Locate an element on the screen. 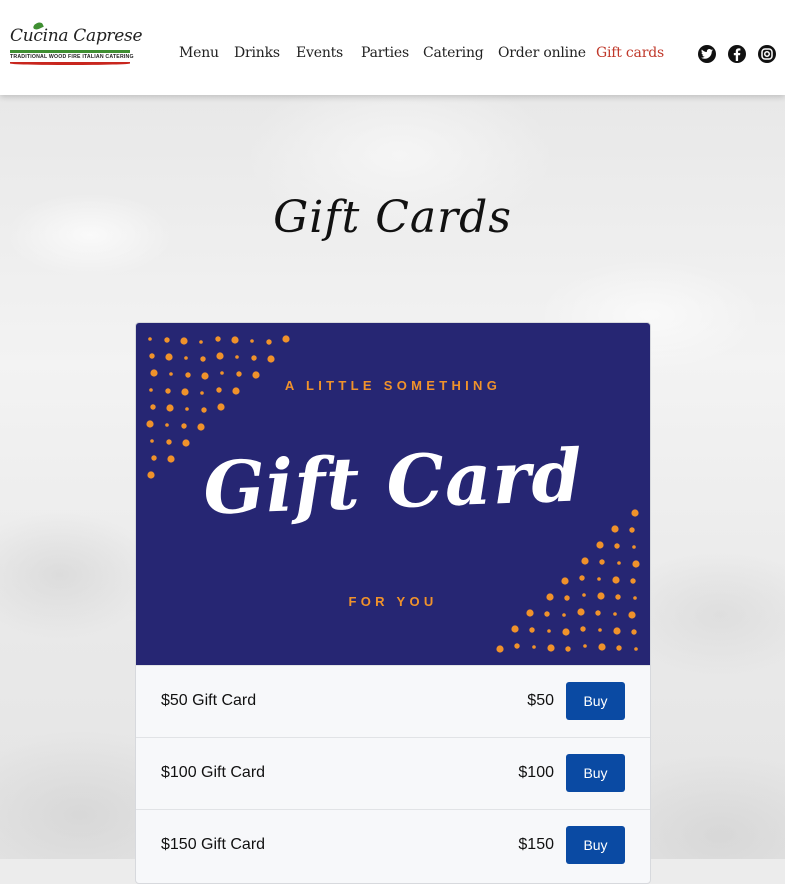  product-row: $50 Gift Card $50 Buy is located at coordinates (393, 701).